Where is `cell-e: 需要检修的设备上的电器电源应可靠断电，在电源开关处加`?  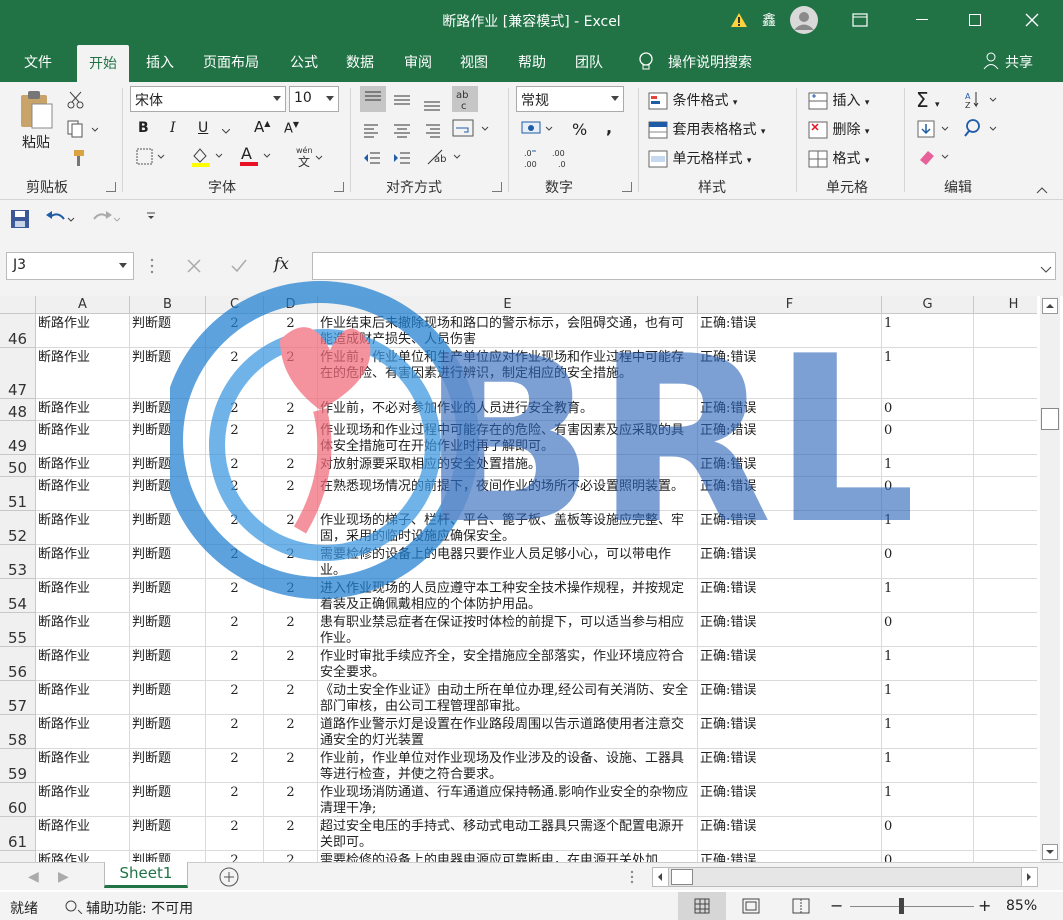 cell-e: 需要检修的设备上的电器电源应可靠断电，在电源开关处加 is located at coordinates (508, 856).